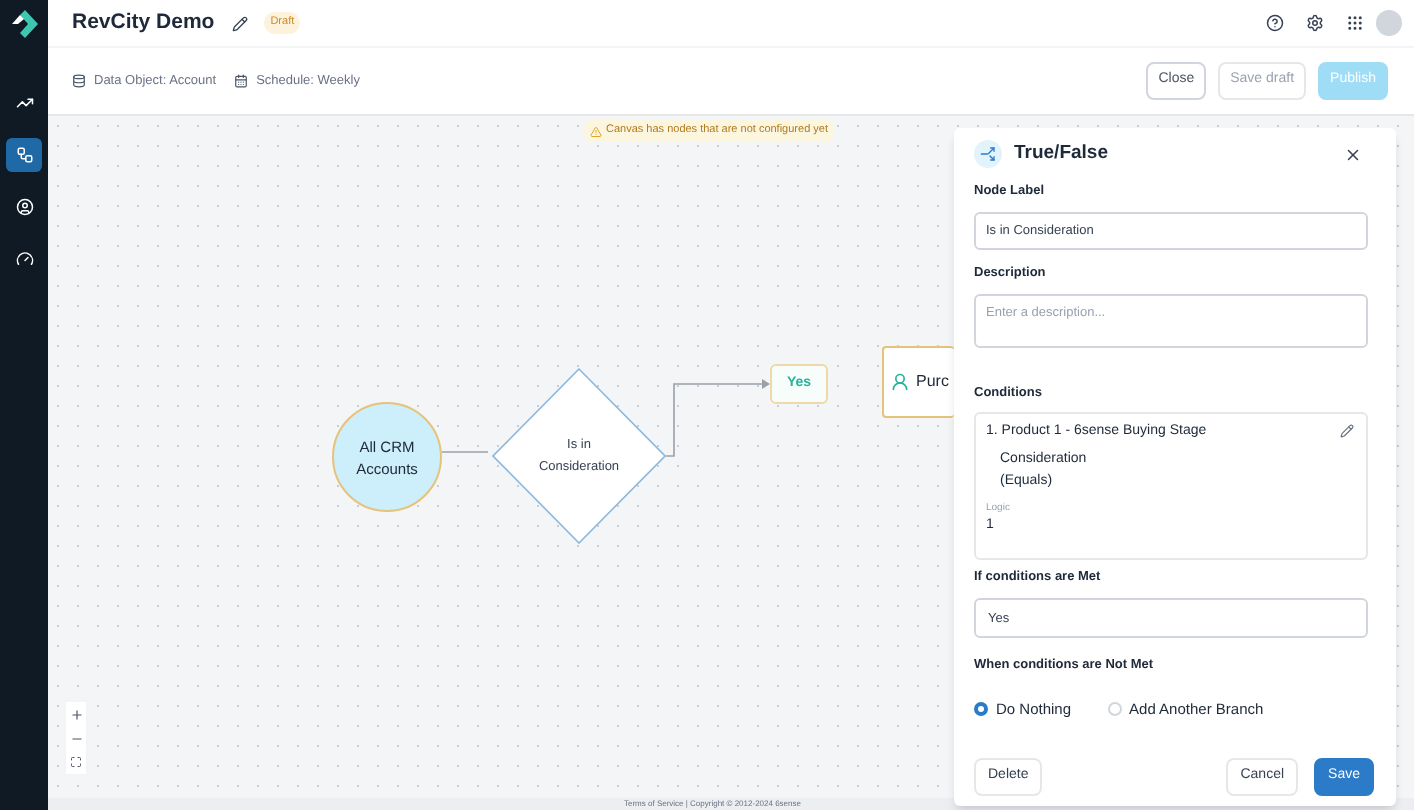 The image size is (1414, 810). I want to click on help-icon, so click(1275, 23).